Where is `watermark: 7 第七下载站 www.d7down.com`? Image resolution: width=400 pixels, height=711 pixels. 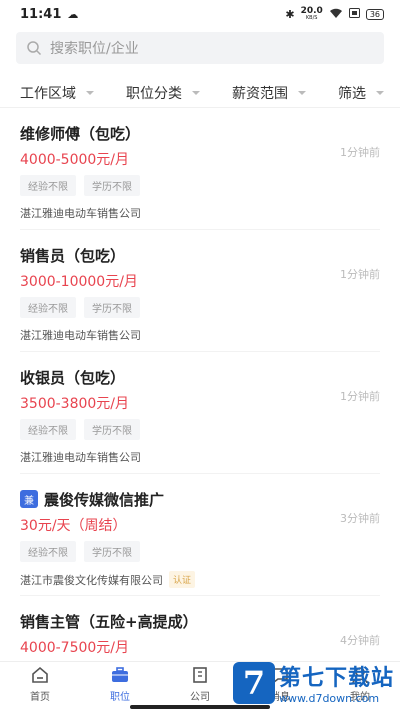
watermark: 7 第七下载站 www.d7down.com is located at coordinates (313, 682).